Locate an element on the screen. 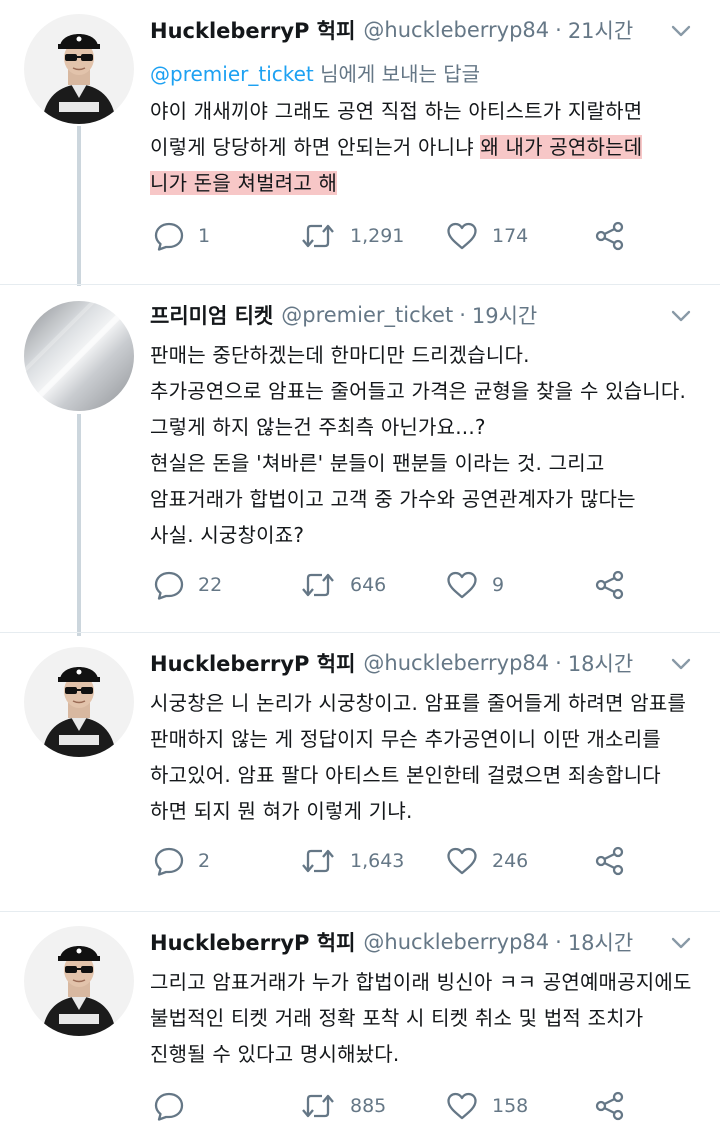 The height and width of the screenshot is (1136, 720). tweet-actions: 1 1,291 174 is located at coordinates (390, 236).